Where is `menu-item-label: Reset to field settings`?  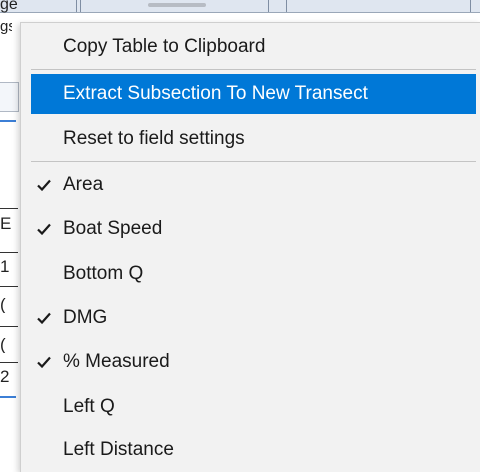 menu-item-label: Reset to field settings is located at coordinates (154, 138).